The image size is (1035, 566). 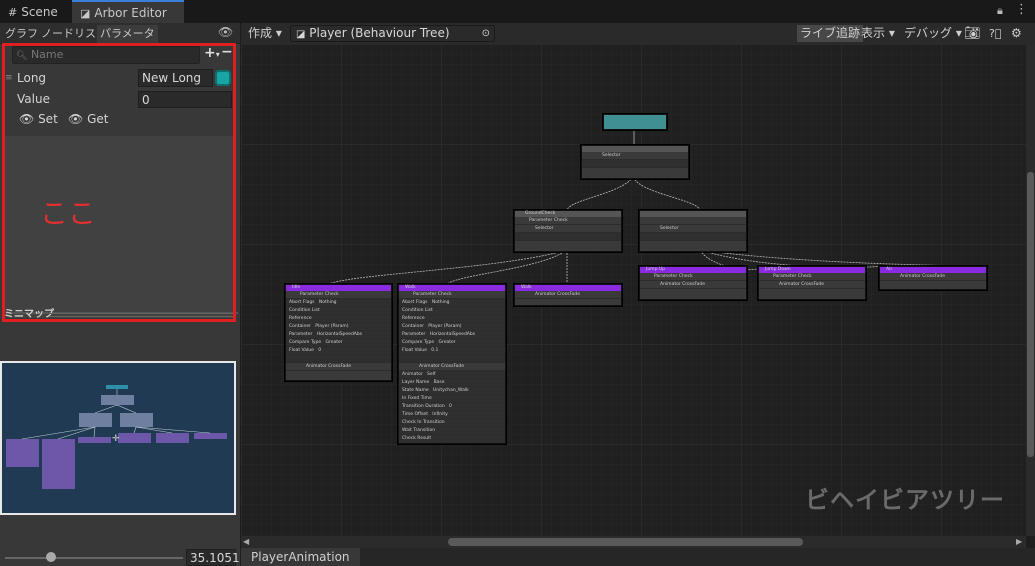 I want to click on left-panel-tabs: グラフ ノードリスト パラメータ 👁︎, so click(x=120, y=33).